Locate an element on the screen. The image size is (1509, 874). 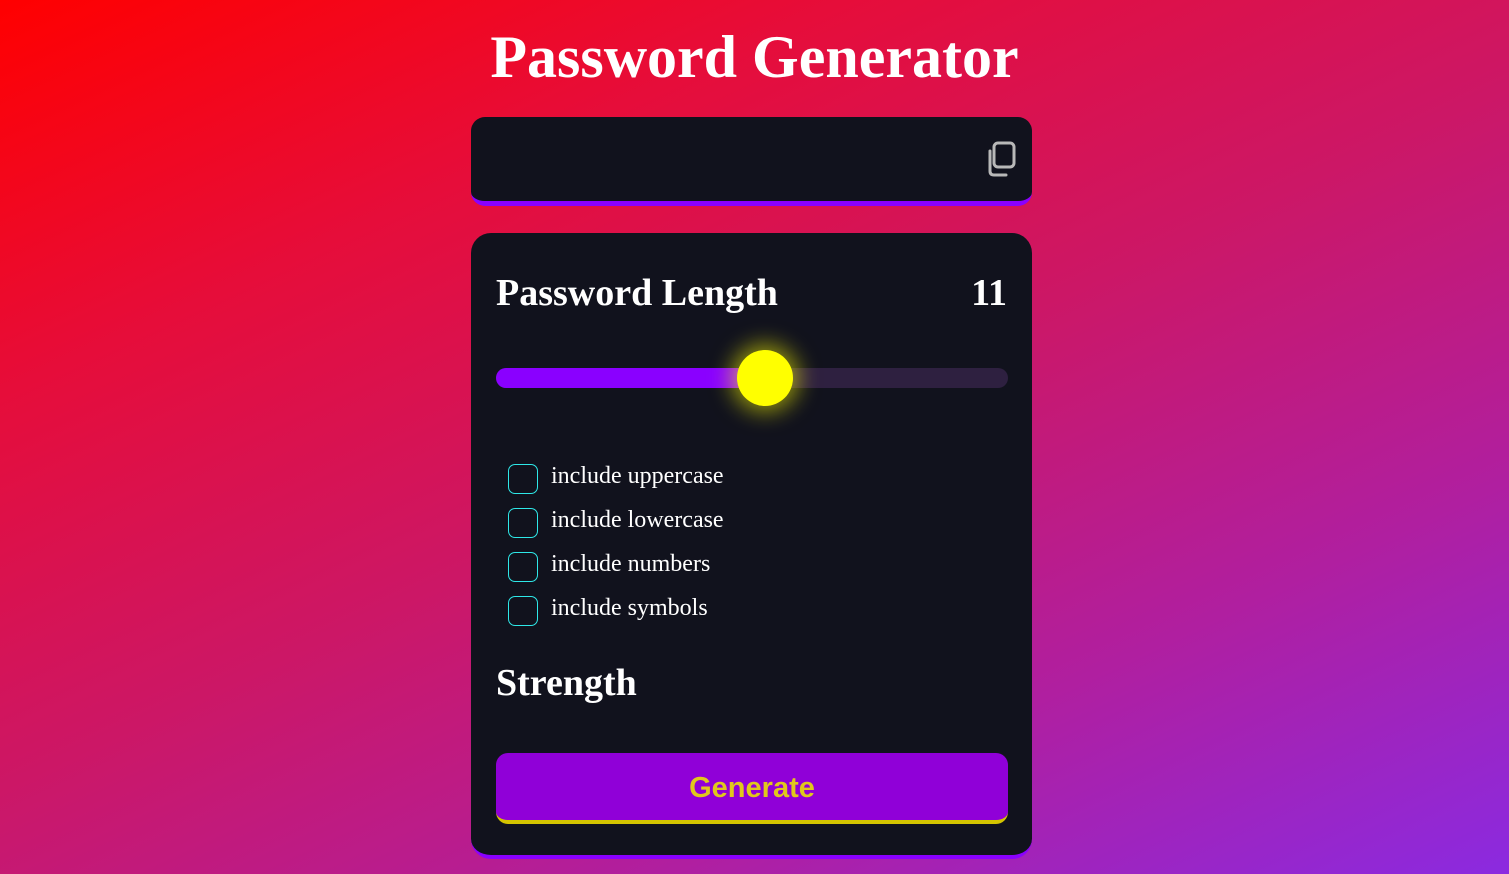
length-label: Password Length is located at coordinates (637, 293).